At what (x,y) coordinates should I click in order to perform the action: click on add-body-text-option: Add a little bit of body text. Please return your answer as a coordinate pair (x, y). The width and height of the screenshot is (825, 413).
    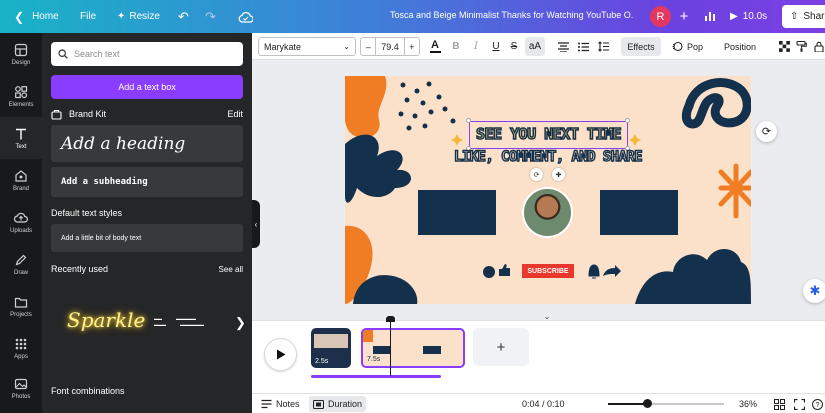
    Looking at the image, I should click on (147, 238).